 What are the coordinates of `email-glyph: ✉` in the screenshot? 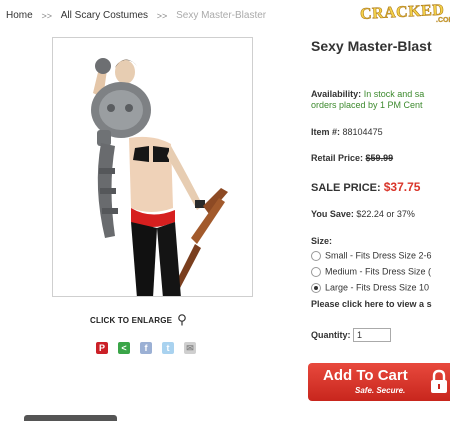 It's located at (190, 348).